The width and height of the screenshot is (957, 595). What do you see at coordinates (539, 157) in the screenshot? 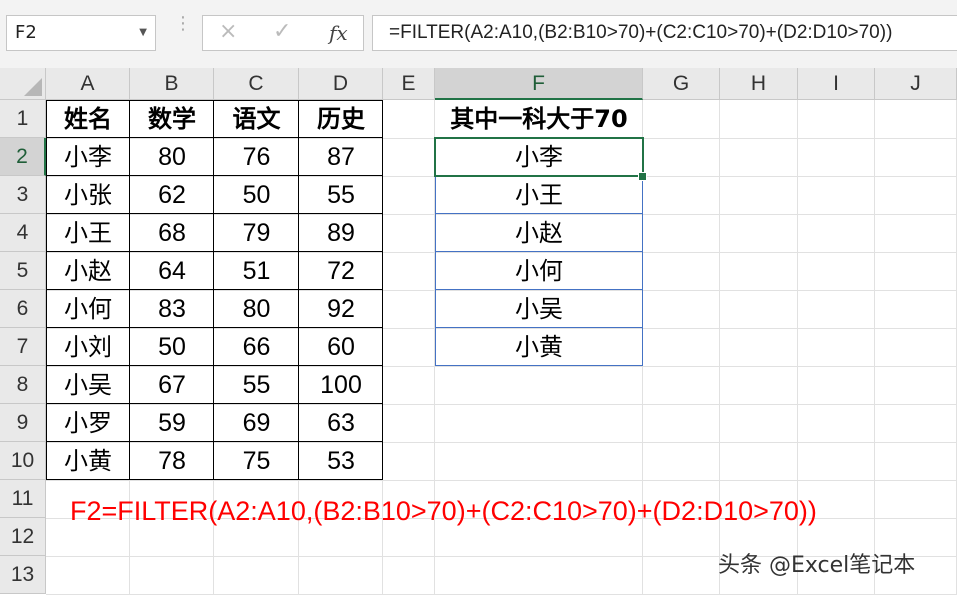
I see `active-cell-selection` at bounding box center [539, 157].